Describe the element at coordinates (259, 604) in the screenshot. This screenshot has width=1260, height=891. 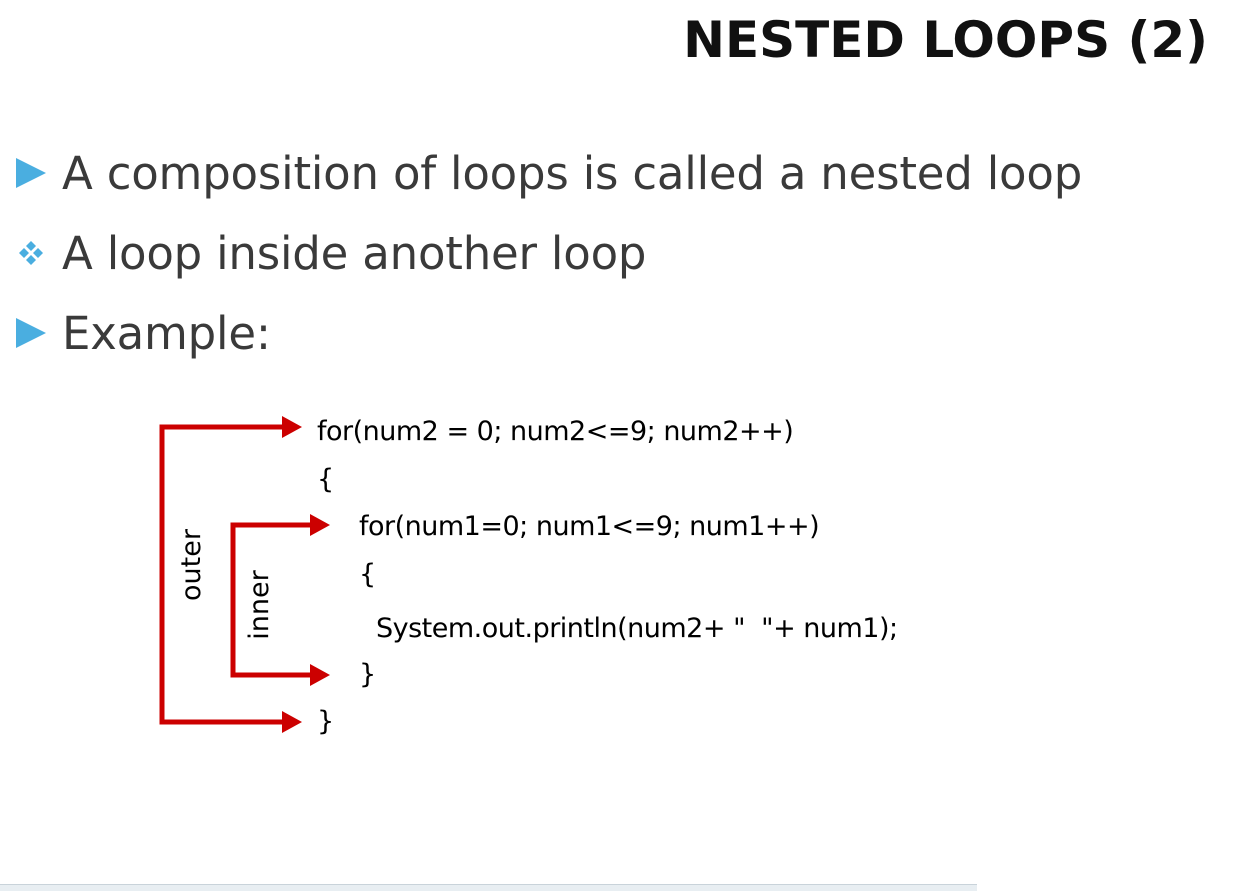
I see `inner-label: inner` at that location.